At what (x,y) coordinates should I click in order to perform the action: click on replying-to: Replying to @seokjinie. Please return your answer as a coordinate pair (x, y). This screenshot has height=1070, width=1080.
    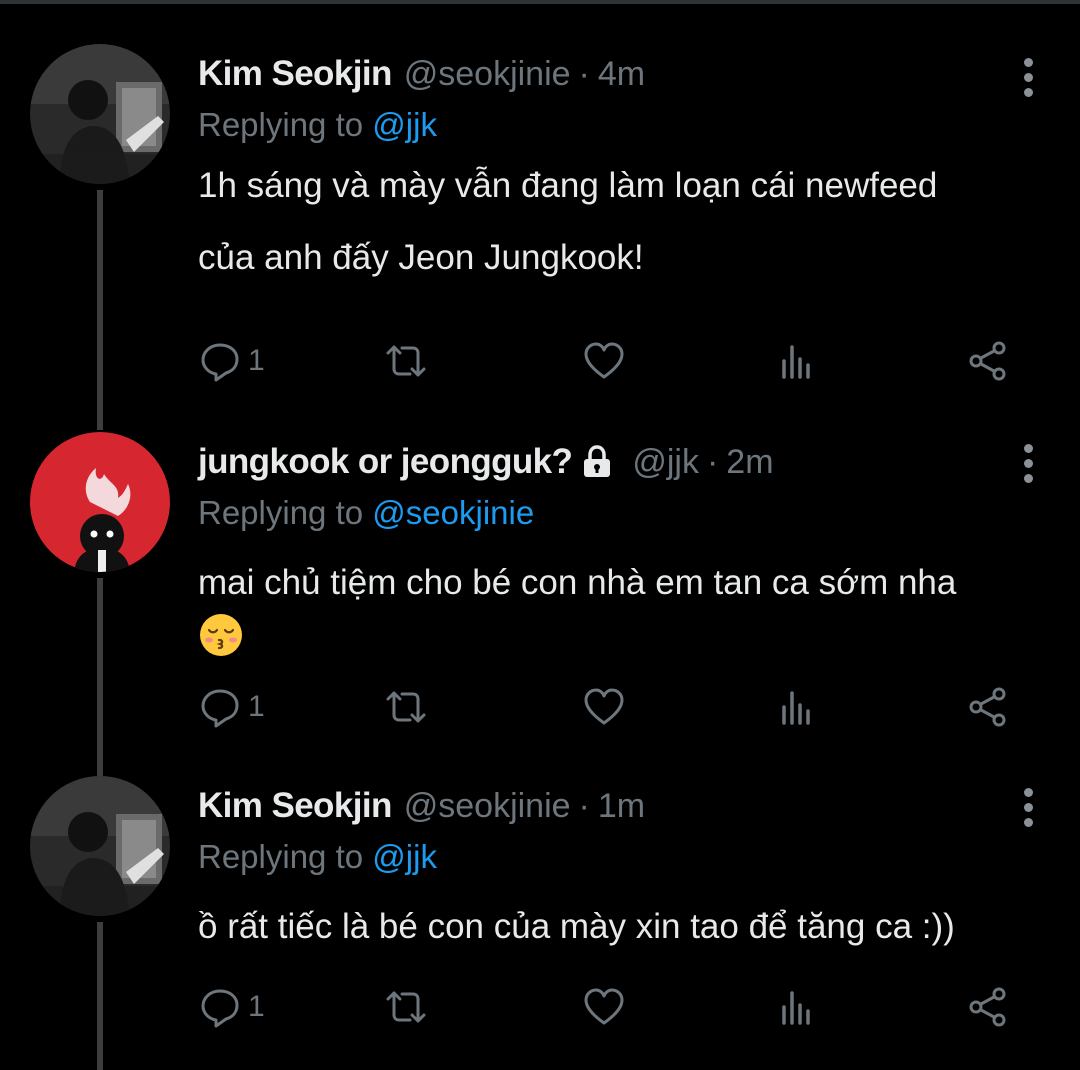
    Looking at the image, I should click on (619, 513).